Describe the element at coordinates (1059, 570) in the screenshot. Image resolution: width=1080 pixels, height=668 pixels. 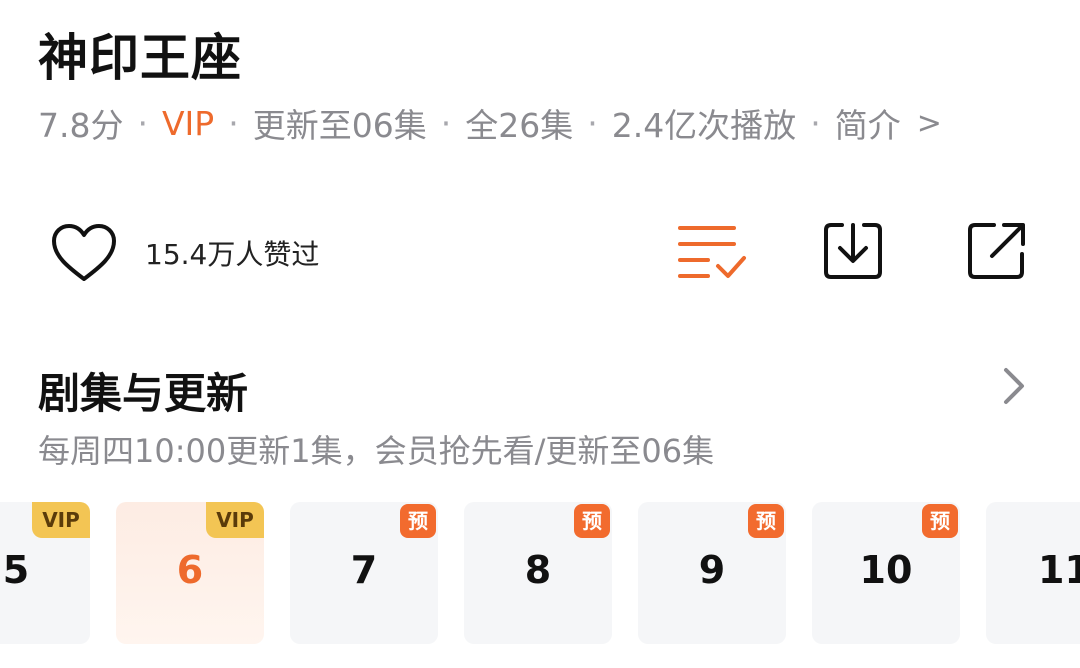
I see `episode-number: 11` at that location.